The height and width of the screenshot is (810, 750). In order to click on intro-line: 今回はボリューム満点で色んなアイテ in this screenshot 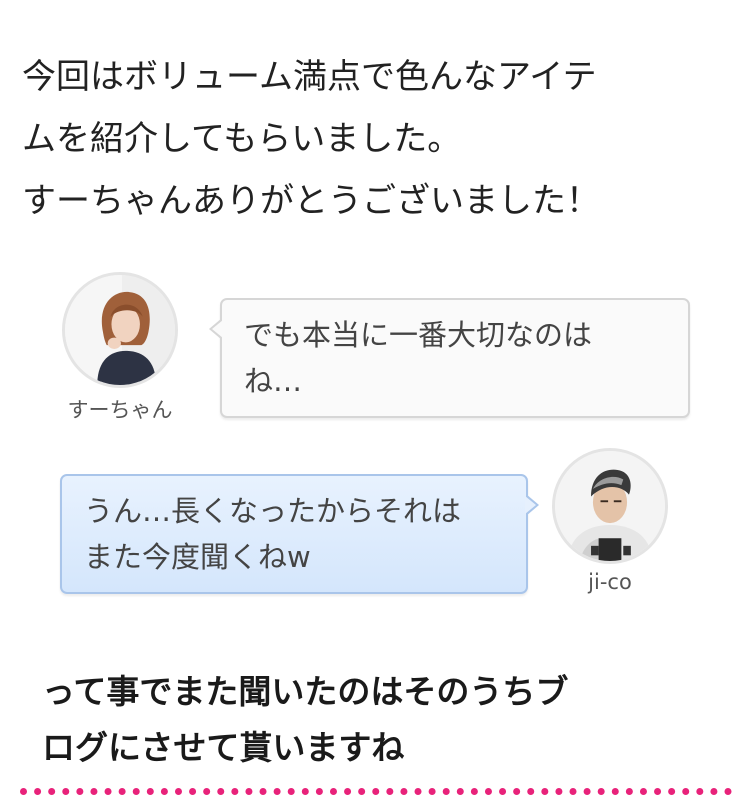, I will do `click(309, 77)`.